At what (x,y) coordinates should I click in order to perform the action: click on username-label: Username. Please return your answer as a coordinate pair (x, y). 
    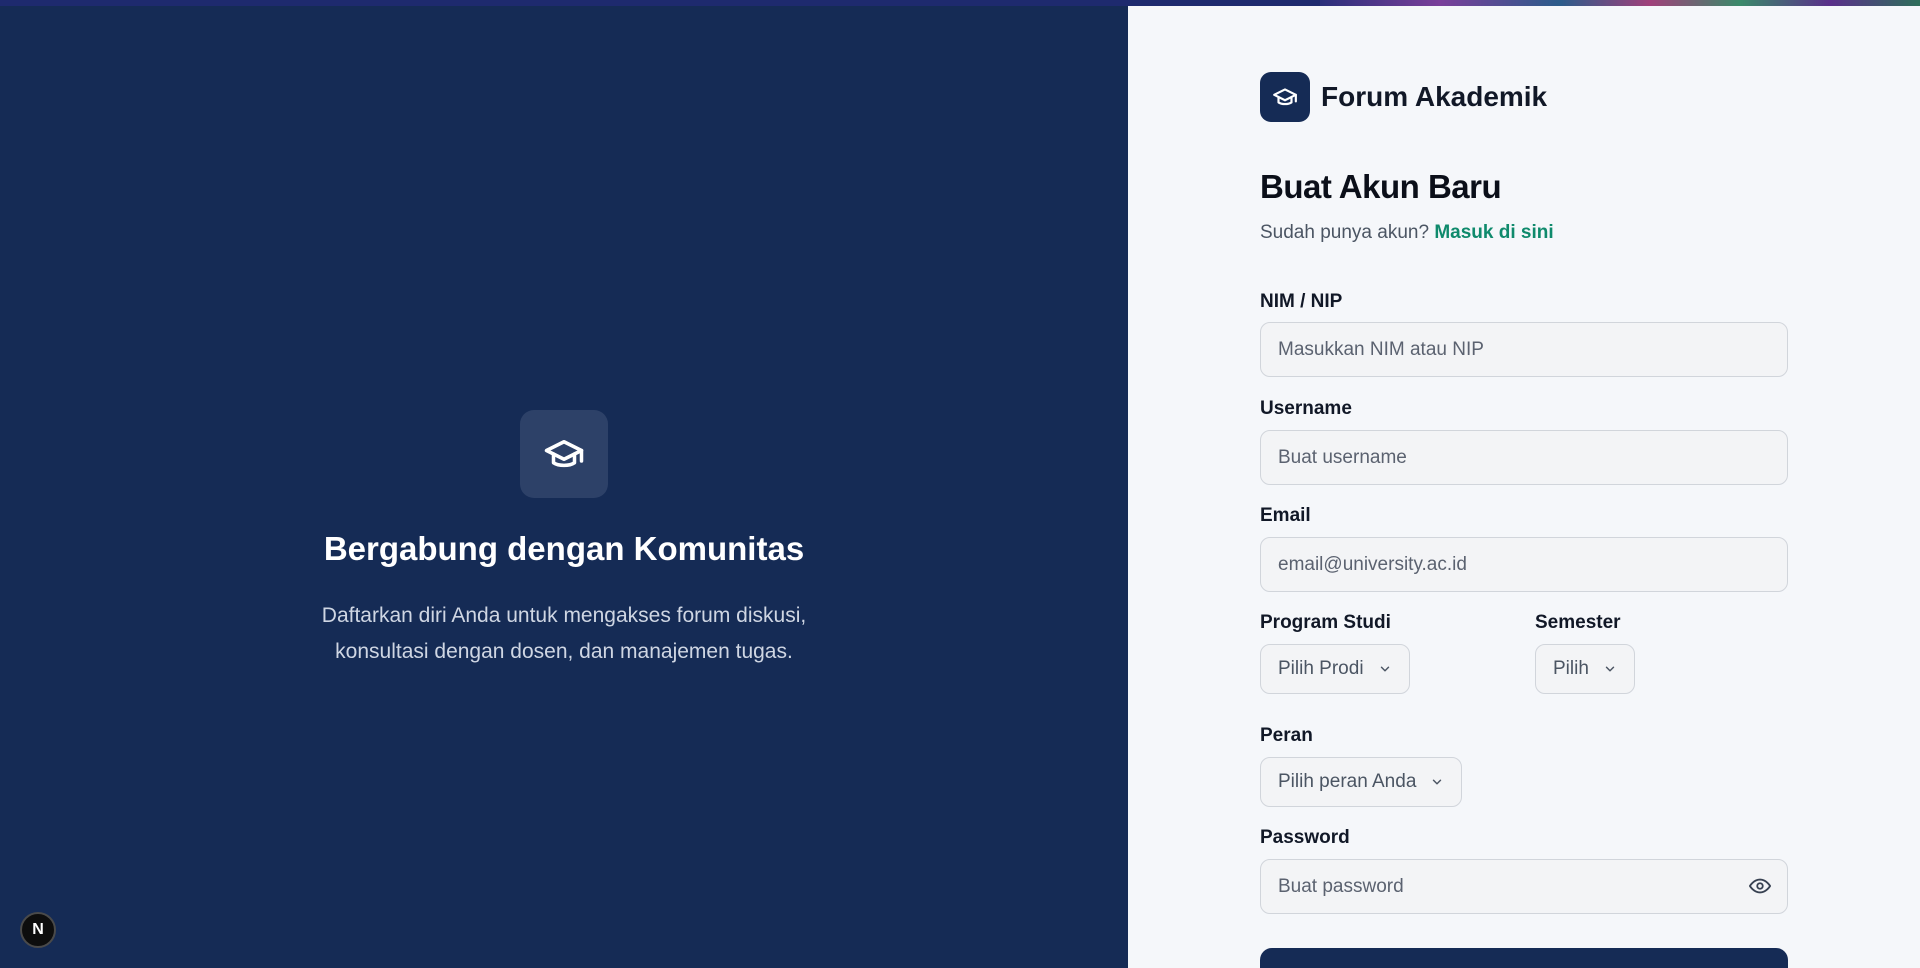
    Looking at the image, I should click on (1306, 408).